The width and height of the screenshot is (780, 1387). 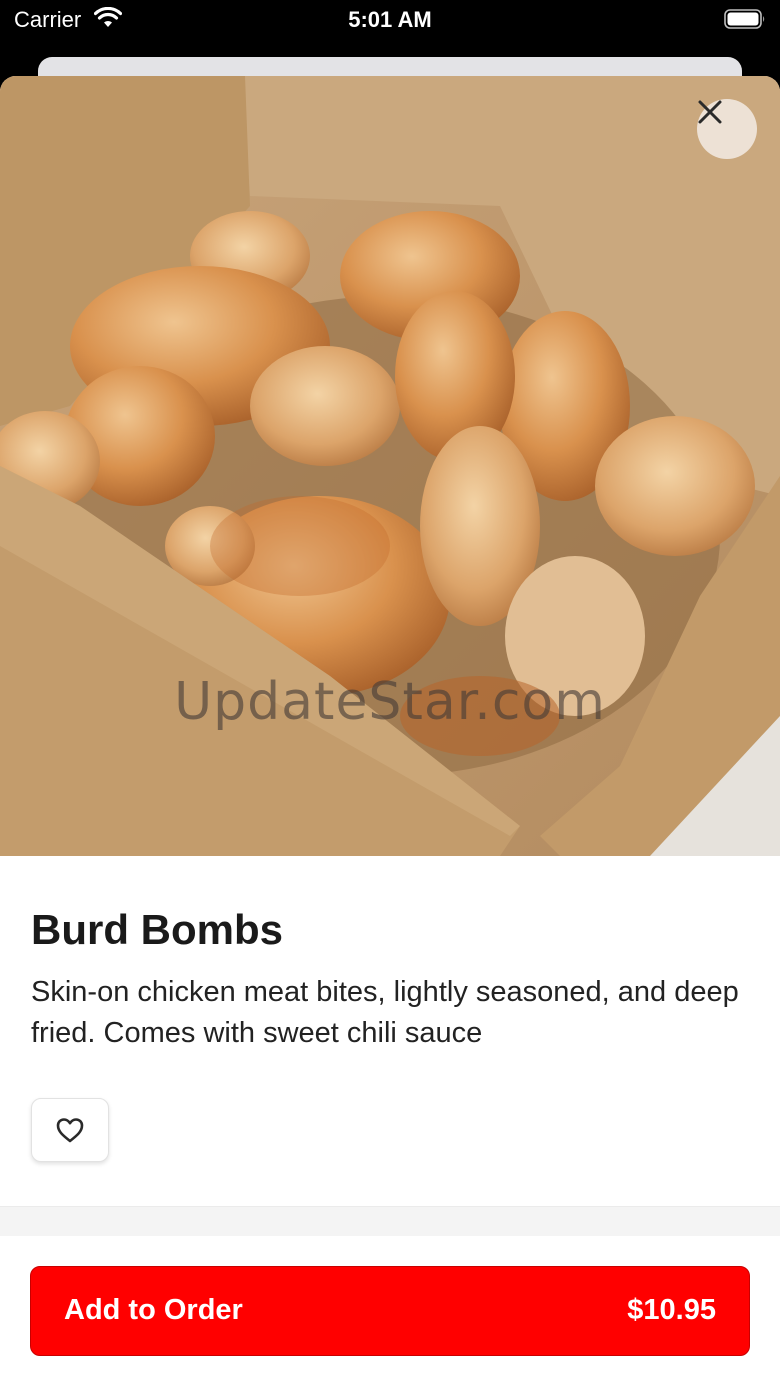 What do you see at coordinates (744, 19) in the screenshot?
I see `battery-icon` at bounding box center [744, 19].